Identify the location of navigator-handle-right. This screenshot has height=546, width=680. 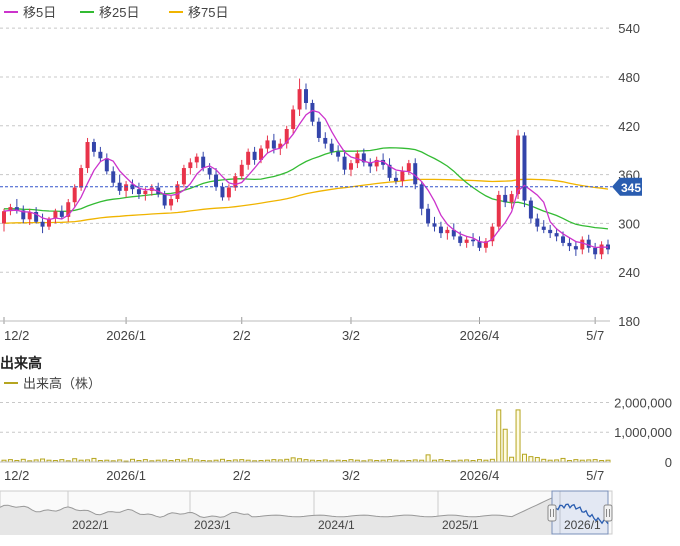
(608, 513).